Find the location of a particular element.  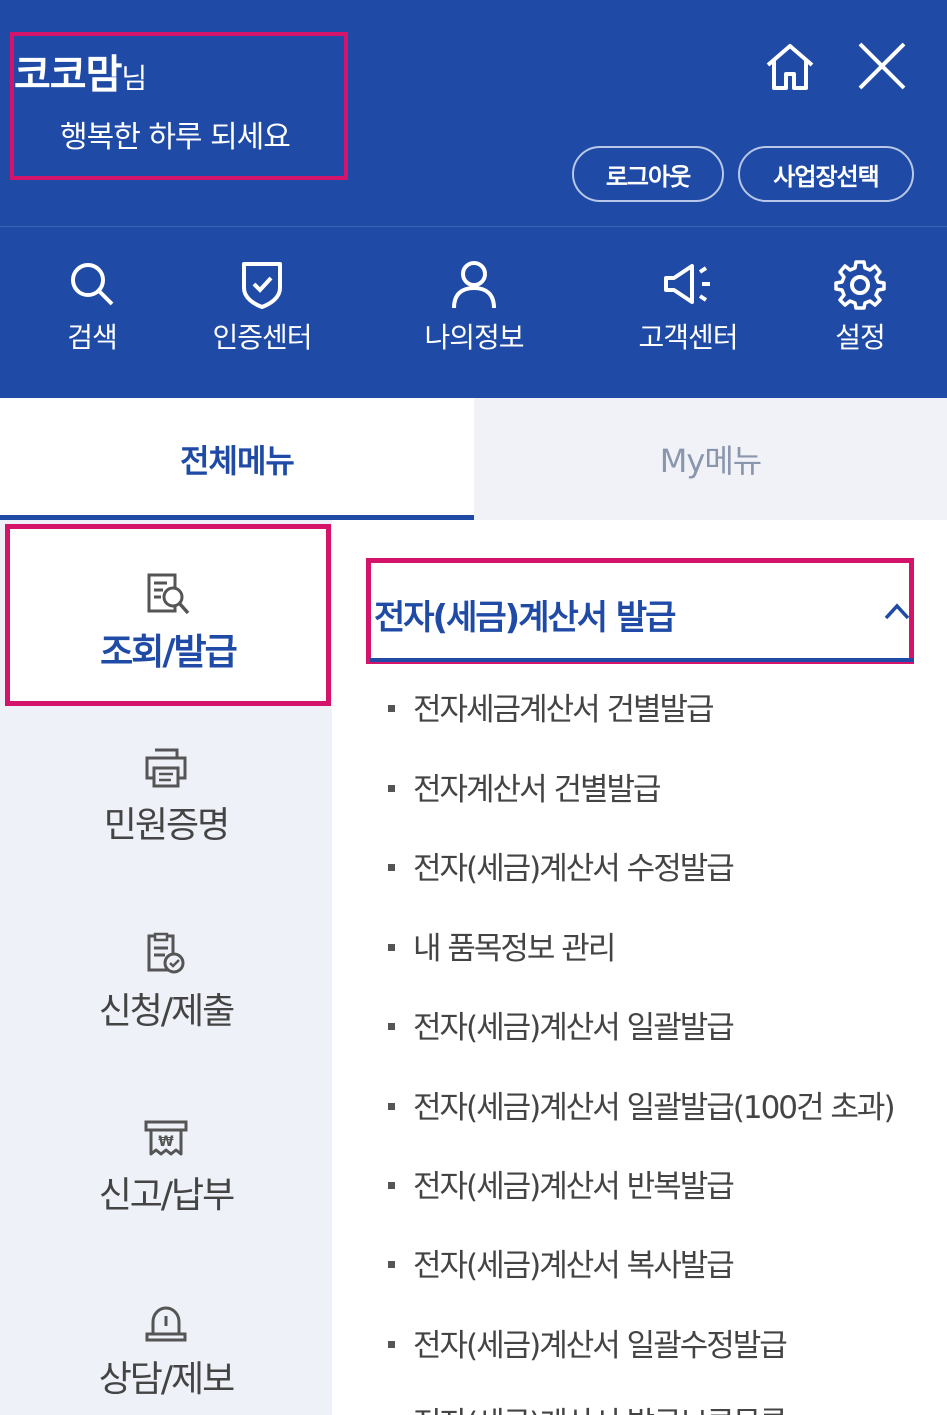

document-search-icon is located at coordinates (168, 594).